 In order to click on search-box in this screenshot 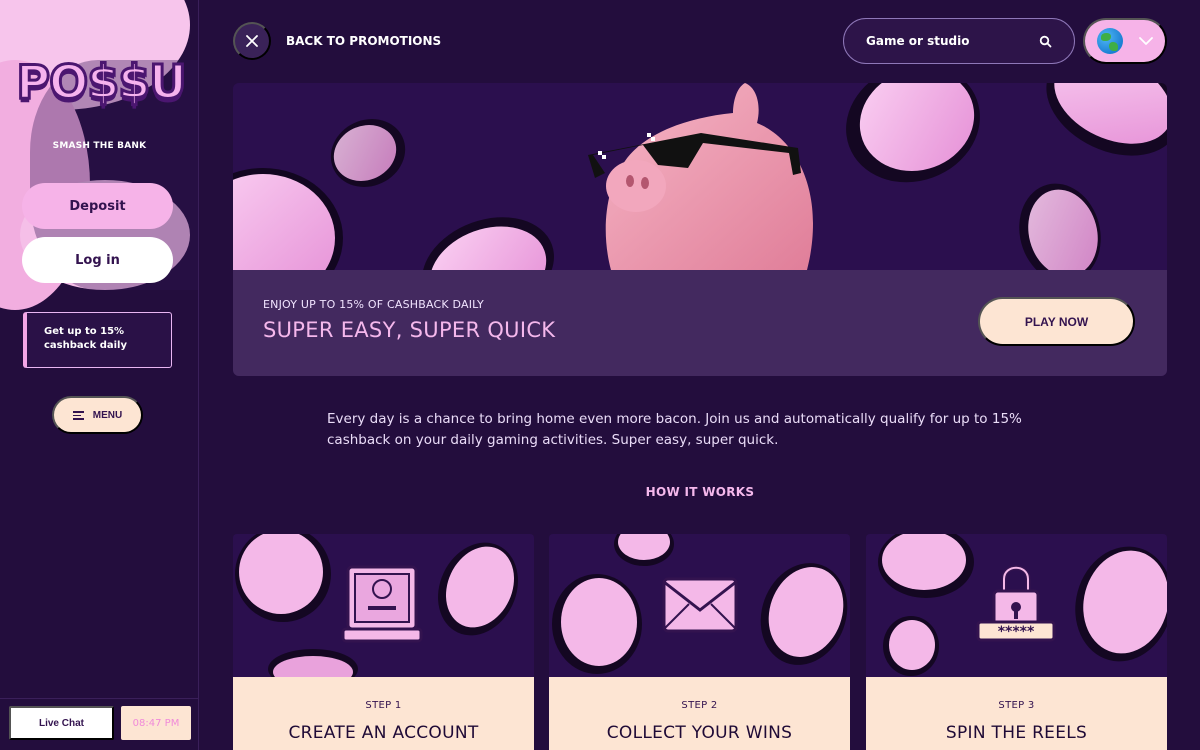, I will do `click(959, 41)`.